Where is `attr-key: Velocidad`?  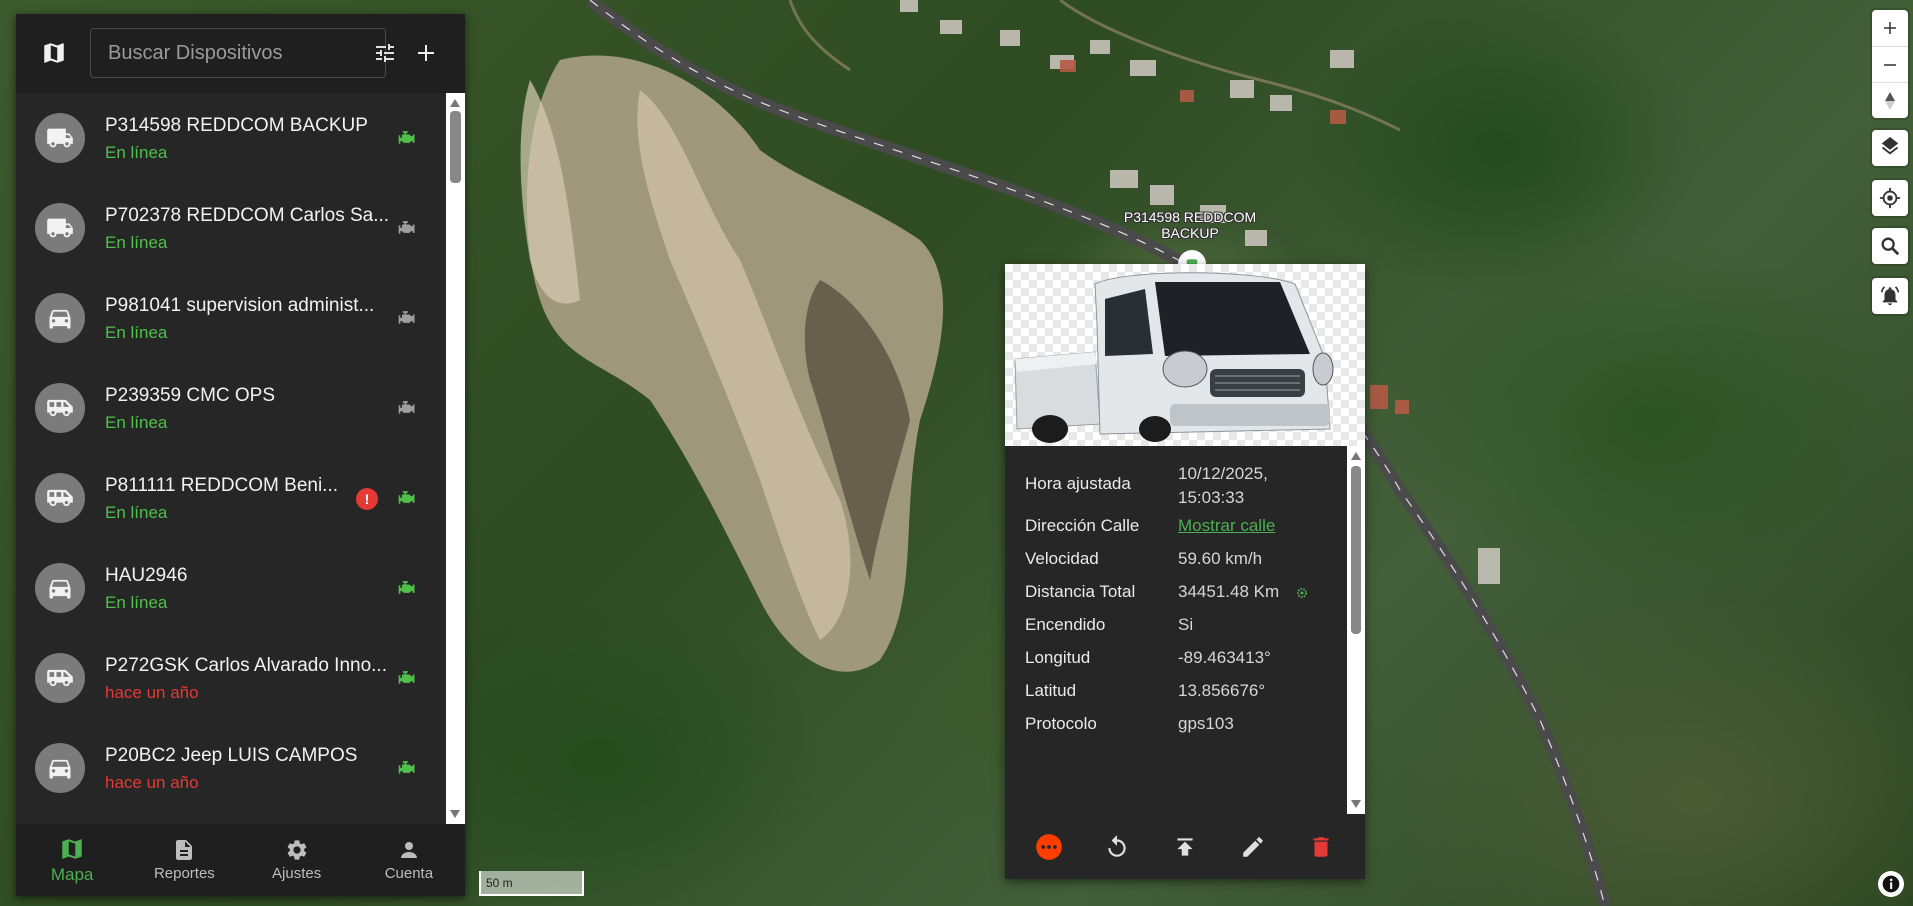 attr-key: Velocidad is located at coordinates (1062, 558).